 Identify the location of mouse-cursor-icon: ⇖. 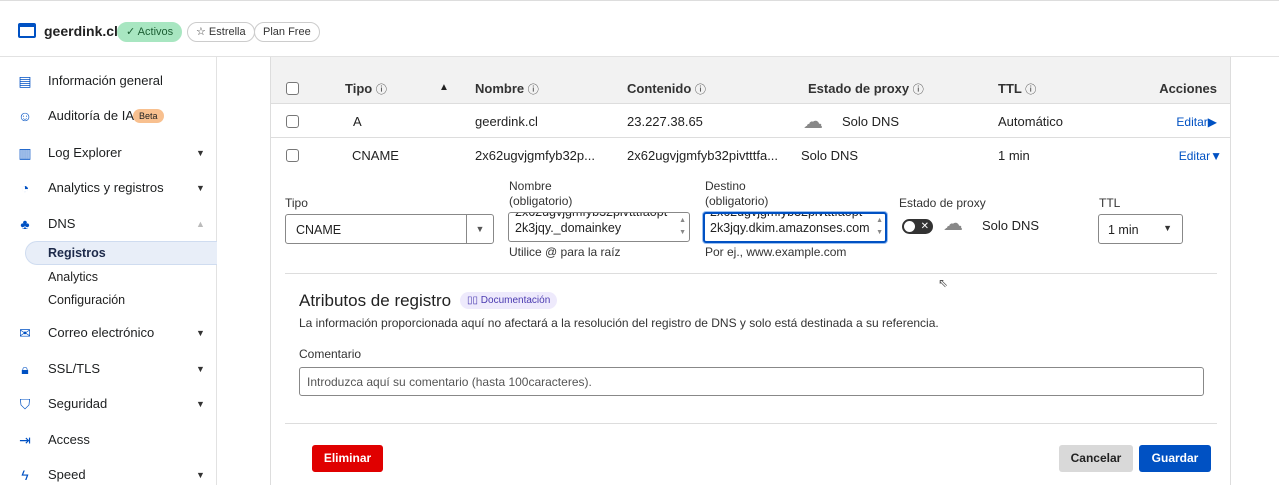
(943, 283).